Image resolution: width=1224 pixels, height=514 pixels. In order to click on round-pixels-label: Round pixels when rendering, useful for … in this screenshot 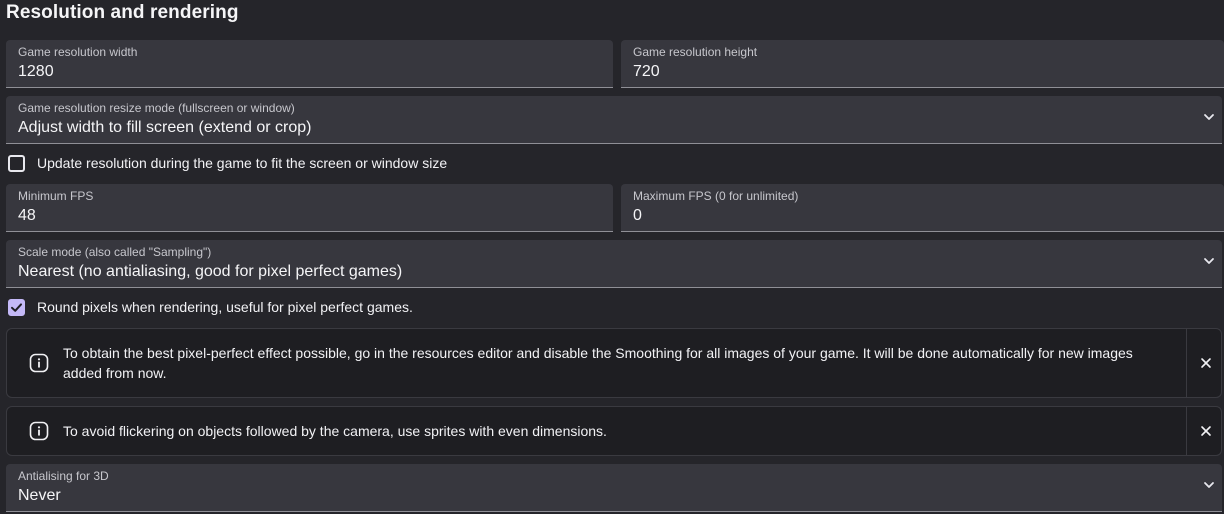, I will do `click(225, 307)`.